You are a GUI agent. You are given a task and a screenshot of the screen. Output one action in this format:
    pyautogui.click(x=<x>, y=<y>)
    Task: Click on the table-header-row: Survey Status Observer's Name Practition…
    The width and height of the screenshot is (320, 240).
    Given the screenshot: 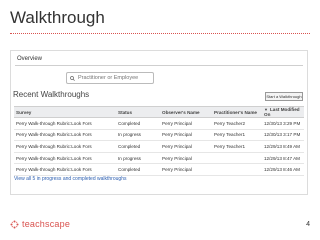 What is the action you would take?
    pyautogui.click(x=159, y=112)
    